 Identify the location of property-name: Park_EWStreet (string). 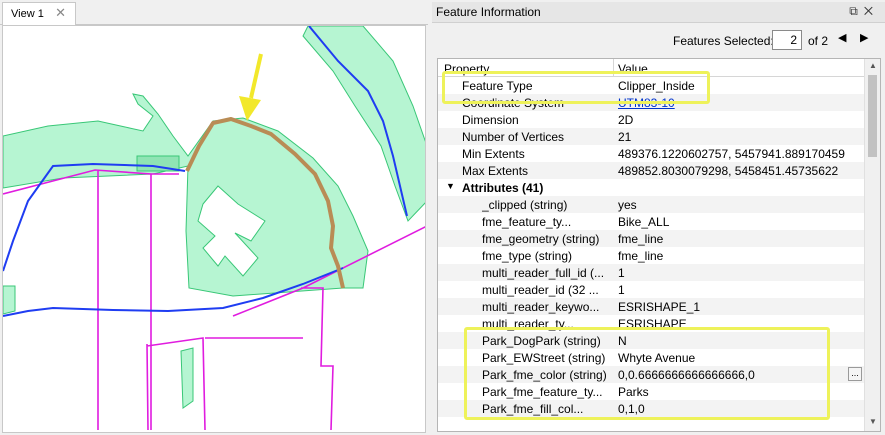
(544, 358).